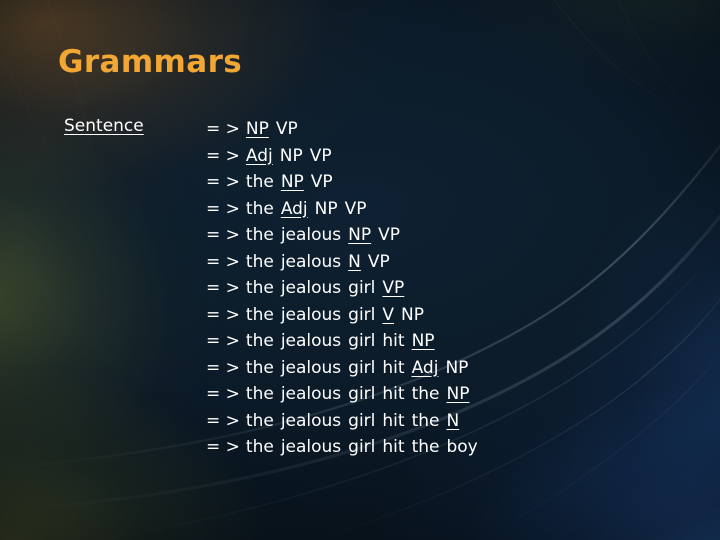  I want to click on derivation-line: = > the jealous N VP, so click(342, 262).